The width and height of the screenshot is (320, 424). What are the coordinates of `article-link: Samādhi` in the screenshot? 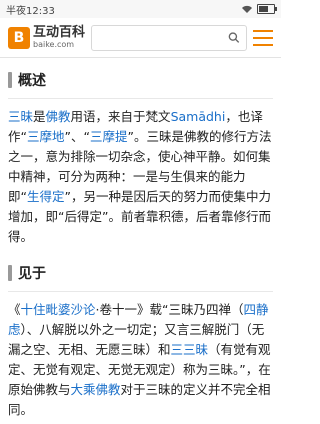 It's located at (198, 116).